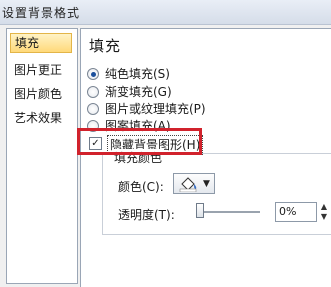 The height and width of the screenshot is (287, 331). What do you see at coordinates (324, 217) in the screenshot?
I see `spin-down-icon: ▼` at bounding box center [324, 217].